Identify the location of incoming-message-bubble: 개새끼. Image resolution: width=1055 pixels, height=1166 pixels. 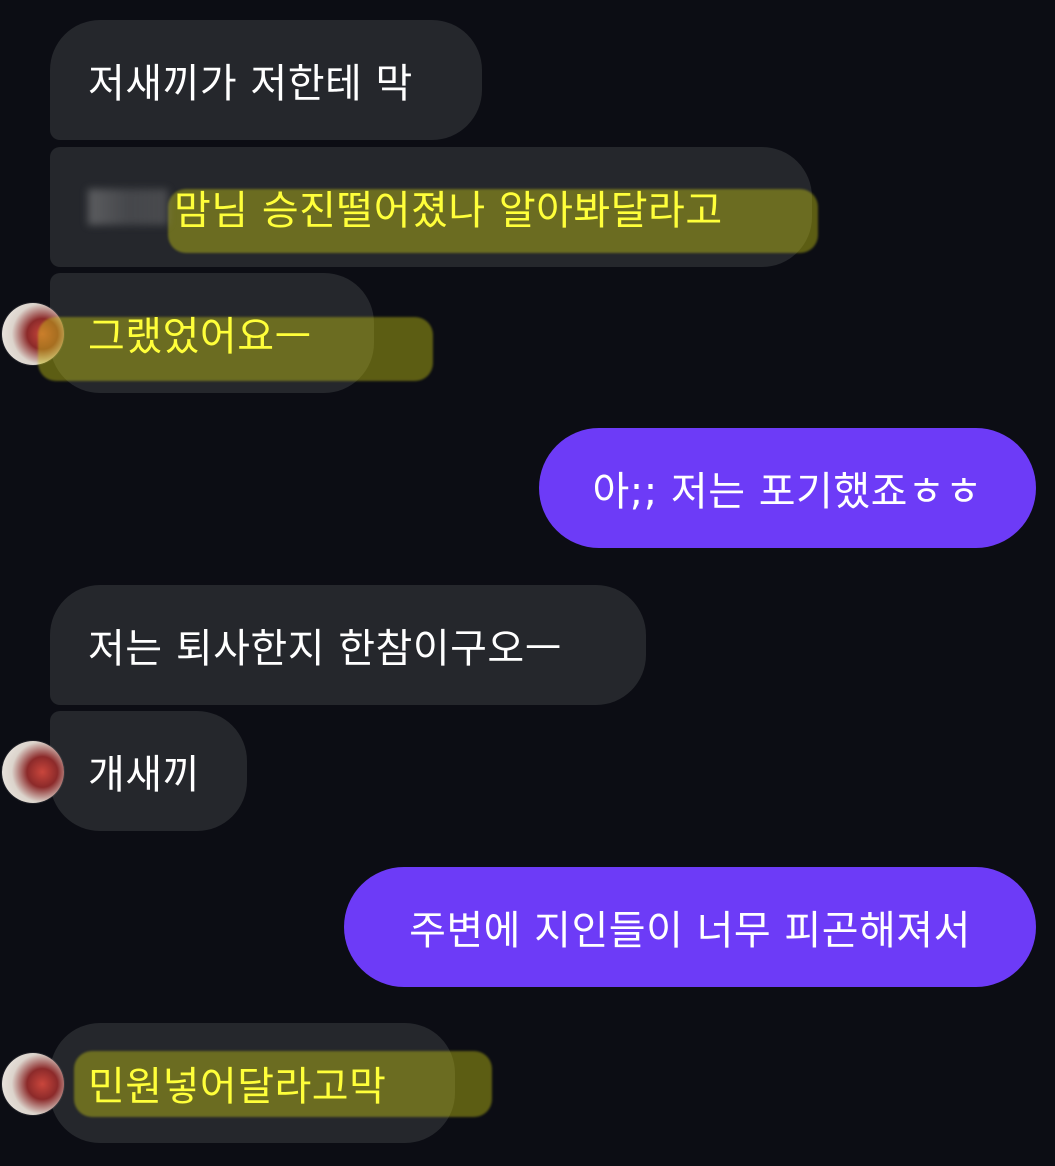
(124, 771).